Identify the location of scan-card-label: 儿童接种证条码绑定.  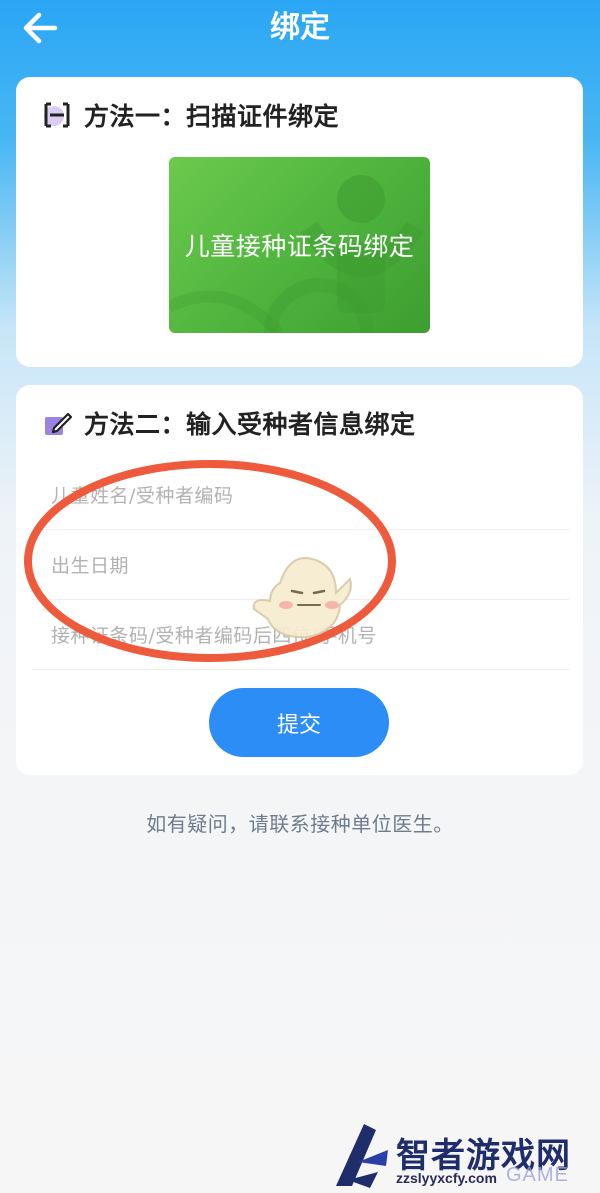
(299, 246).